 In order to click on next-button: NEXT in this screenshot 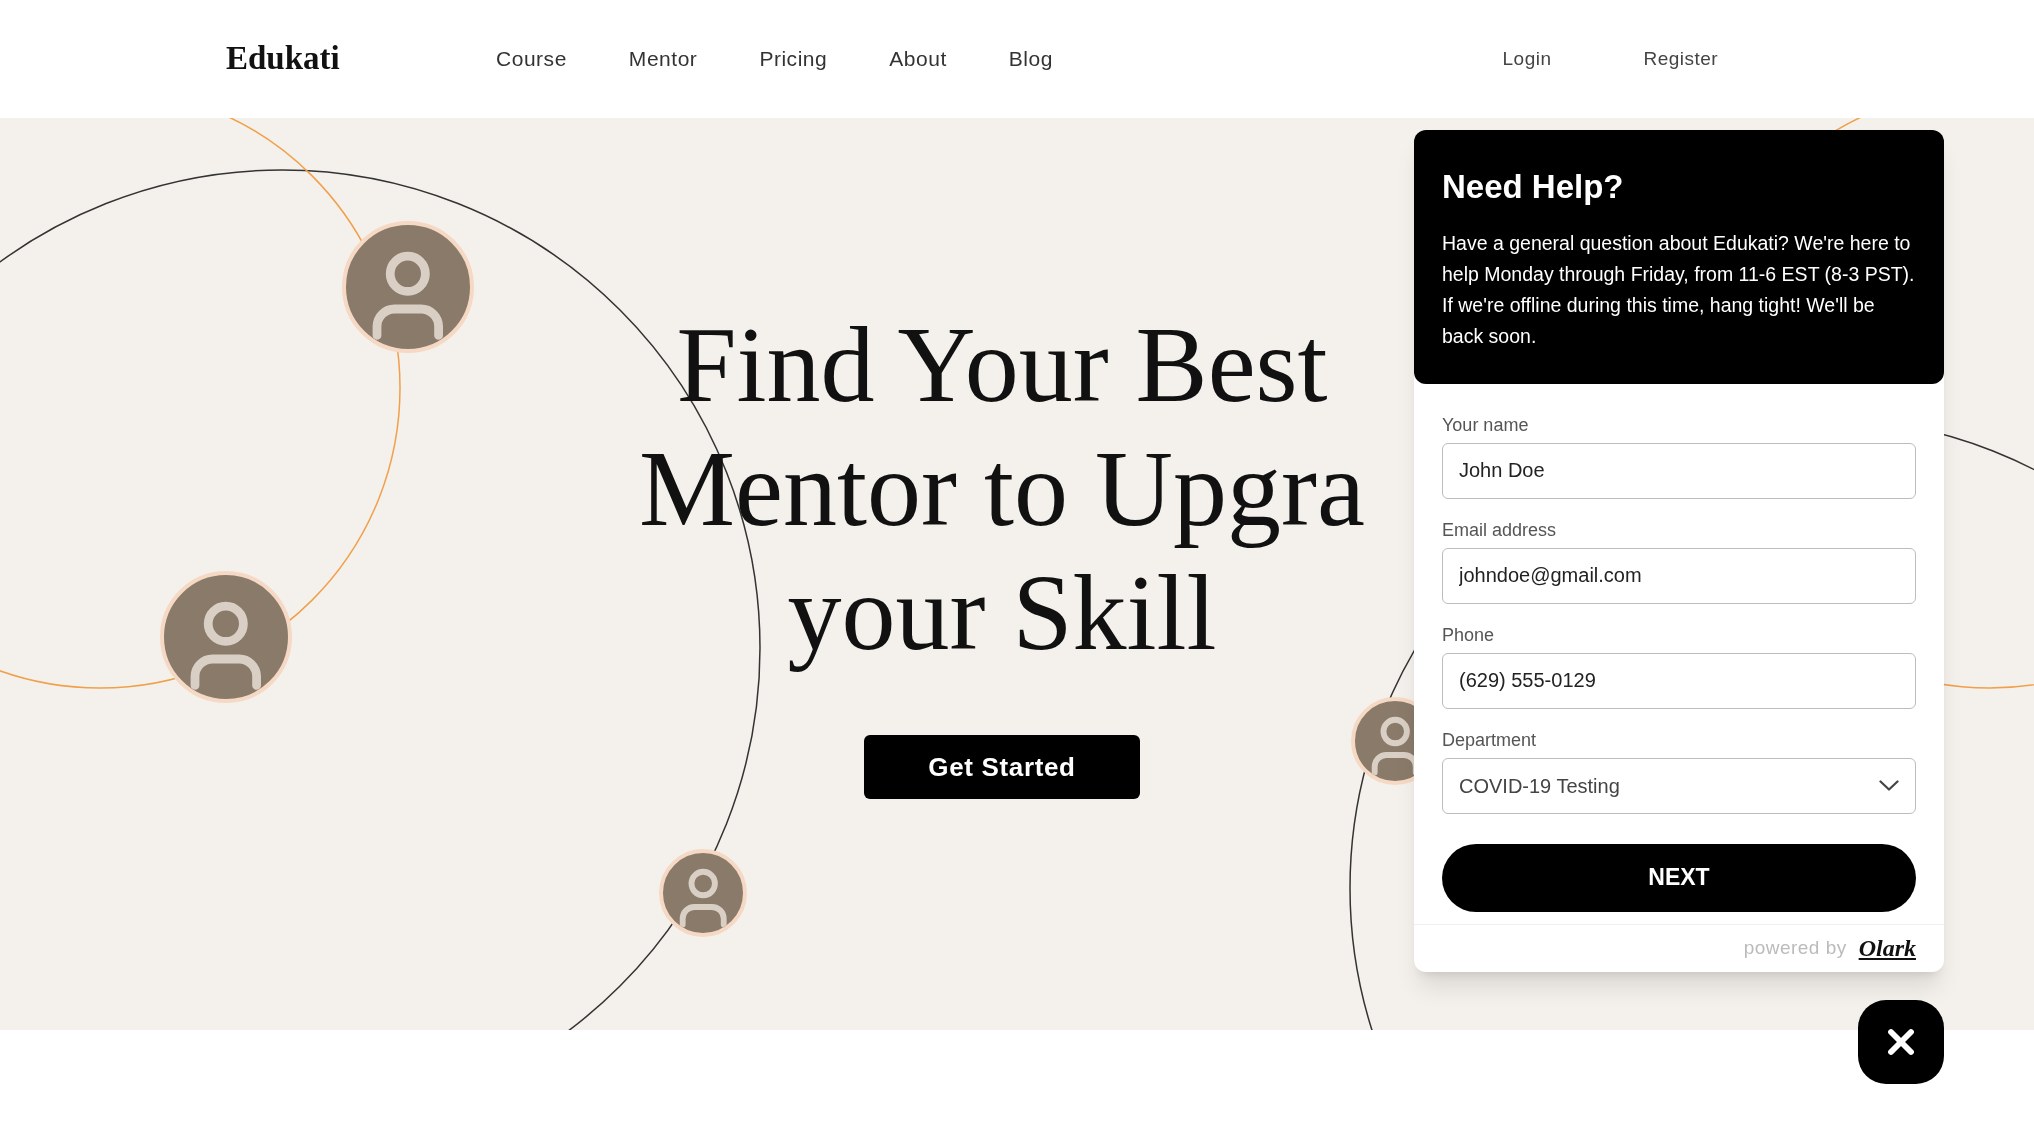, I will do `click(1679, 877)`.